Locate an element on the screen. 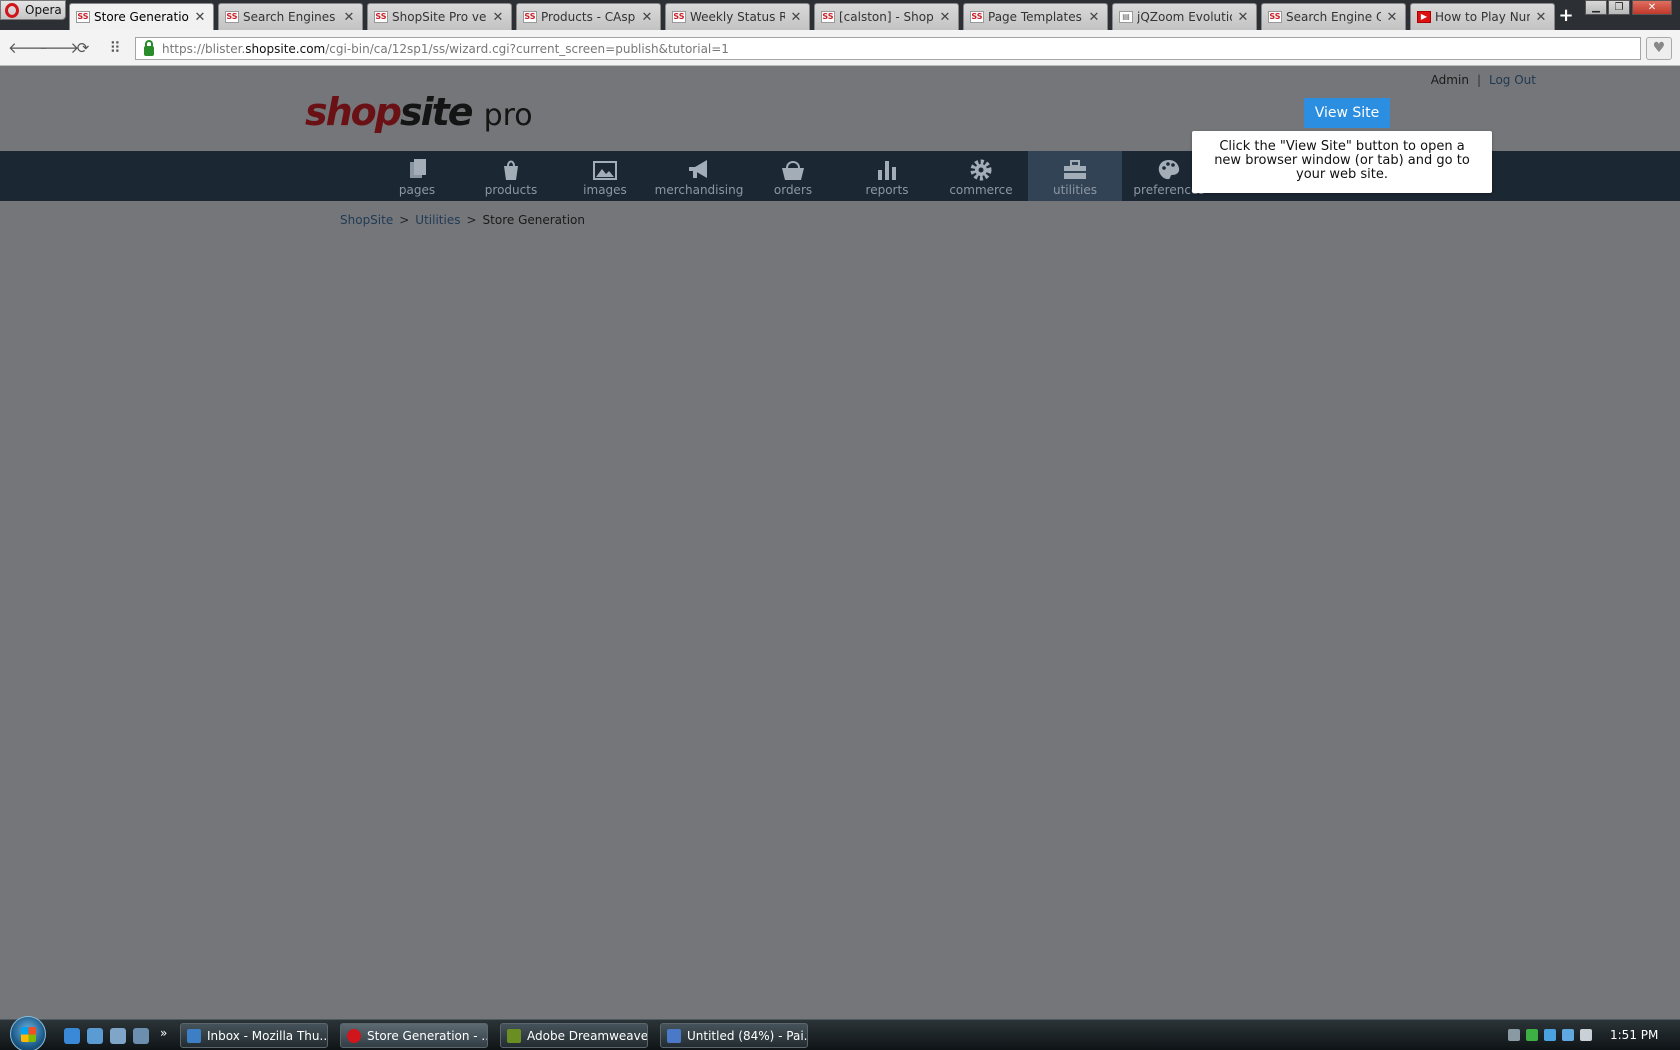 This screenshot has height=1050, width=1680. browser-tab: SS Page Templates i ✕ is located at coordinates (1035, 16).